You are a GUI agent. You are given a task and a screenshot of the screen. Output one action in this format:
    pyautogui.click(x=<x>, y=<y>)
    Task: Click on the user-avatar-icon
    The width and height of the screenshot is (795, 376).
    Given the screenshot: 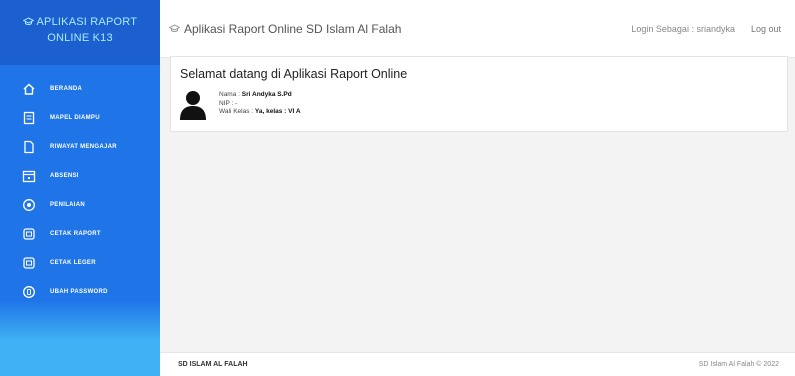 What is the action you would take?
    pyautogui.click(x=193, y=105)
    